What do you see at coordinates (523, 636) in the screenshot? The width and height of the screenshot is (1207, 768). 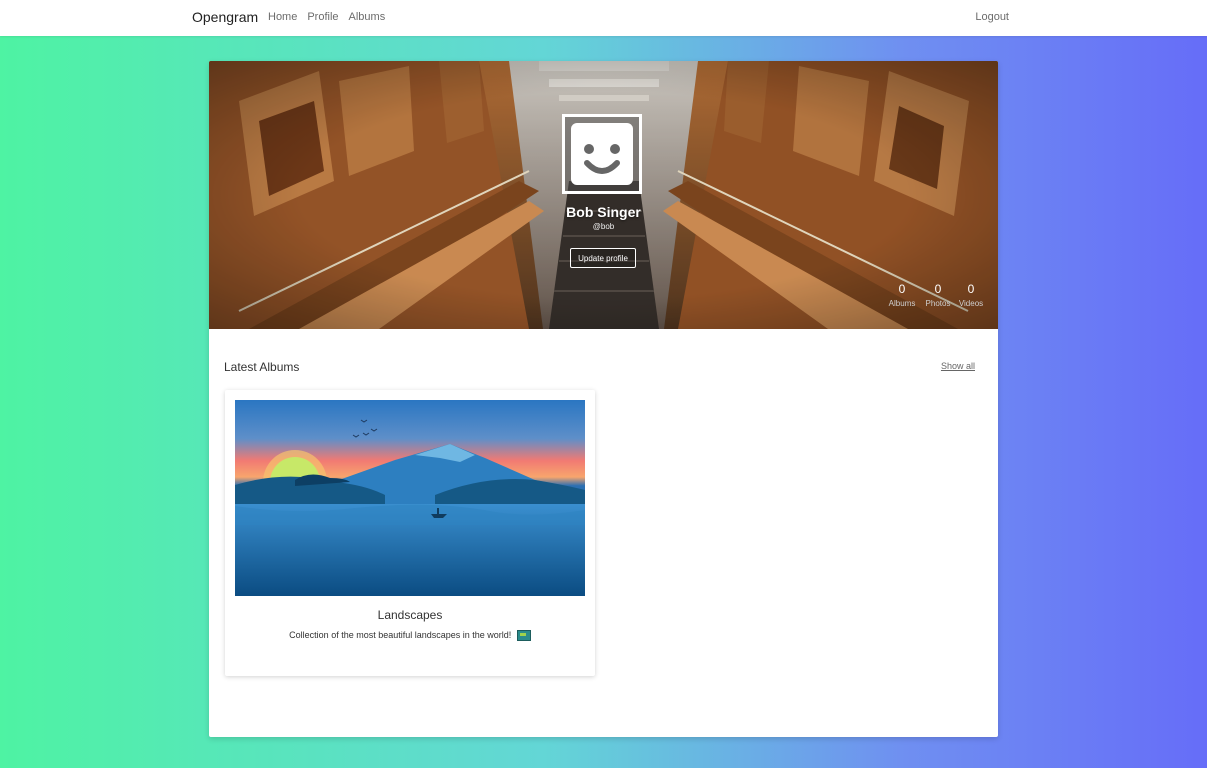 I see `world-map-icon` at bounding box center [523, 636].